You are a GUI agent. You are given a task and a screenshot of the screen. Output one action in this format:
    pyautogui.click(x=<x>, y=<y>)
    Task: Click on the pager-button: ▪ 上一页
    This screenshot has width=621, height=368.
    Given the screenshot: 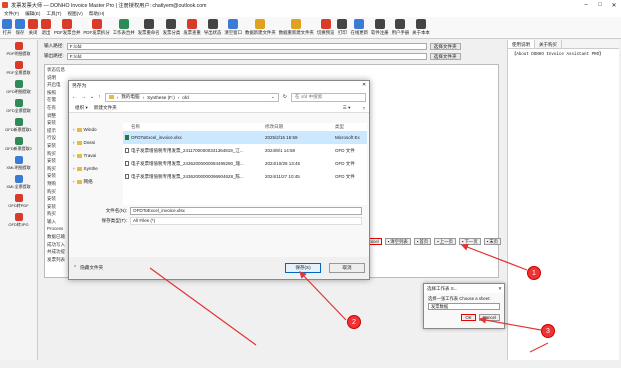 What is the action you would take?
    pyautogui.click(x=445, y=241)
    